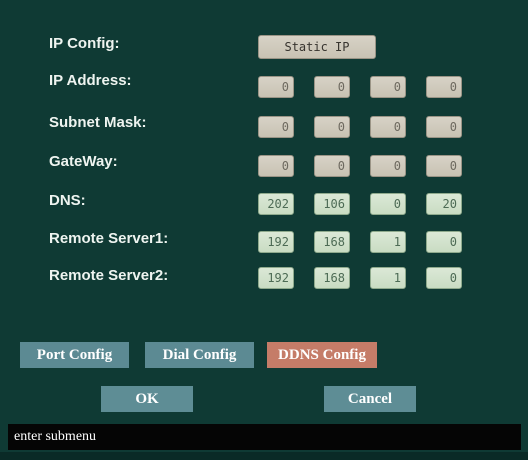 The width and height of the screenshot is (528, 460). I want to click on remote-server2-octet-2: 168, so click(332, 278).